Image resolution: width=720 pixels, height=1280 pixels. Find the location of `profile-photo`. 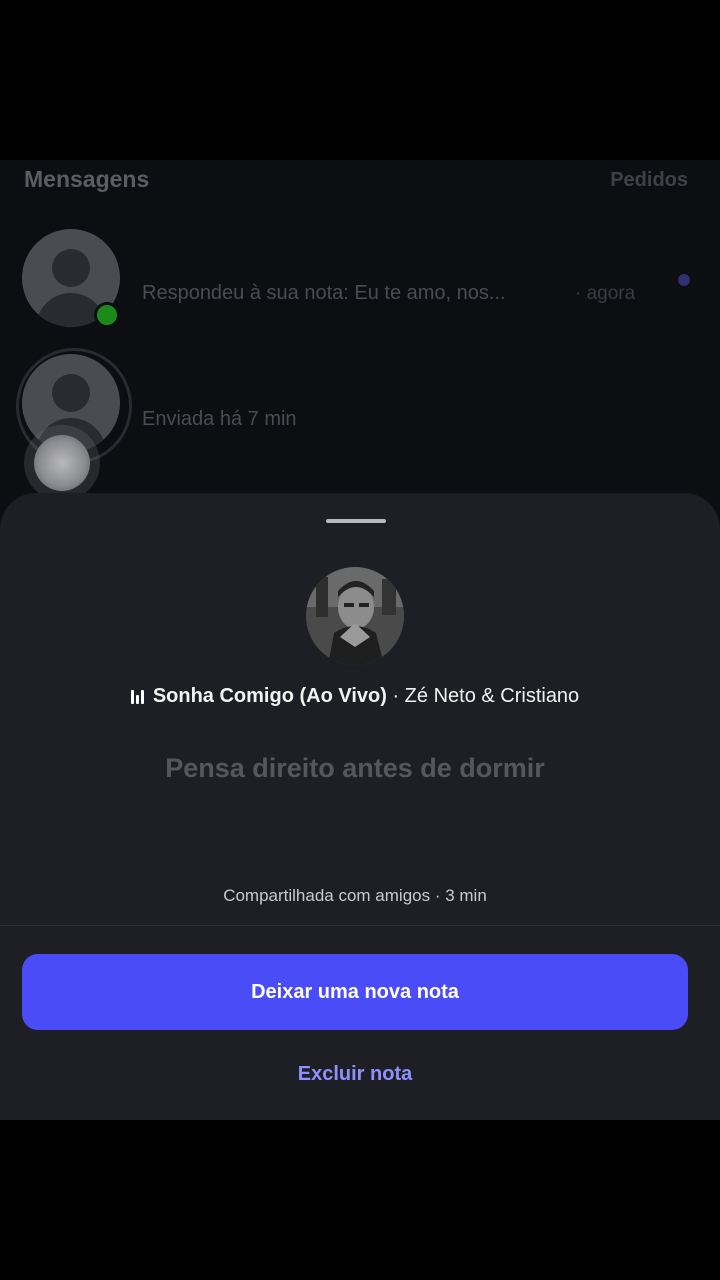

profile-photo is located at coordinates (355, 616).